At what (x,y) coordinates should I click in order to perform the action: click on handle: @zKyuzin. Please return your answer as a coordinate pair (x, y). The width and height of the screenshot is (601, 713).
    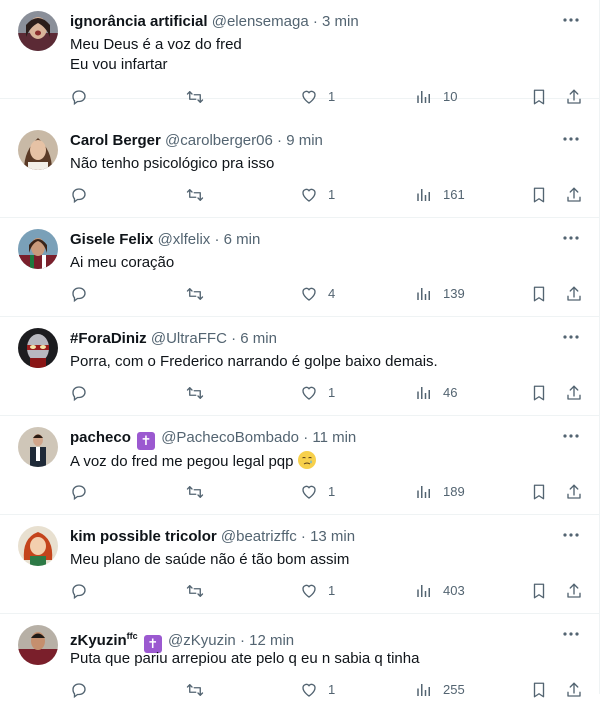
    Looking at the image, I should click on (202, 640).